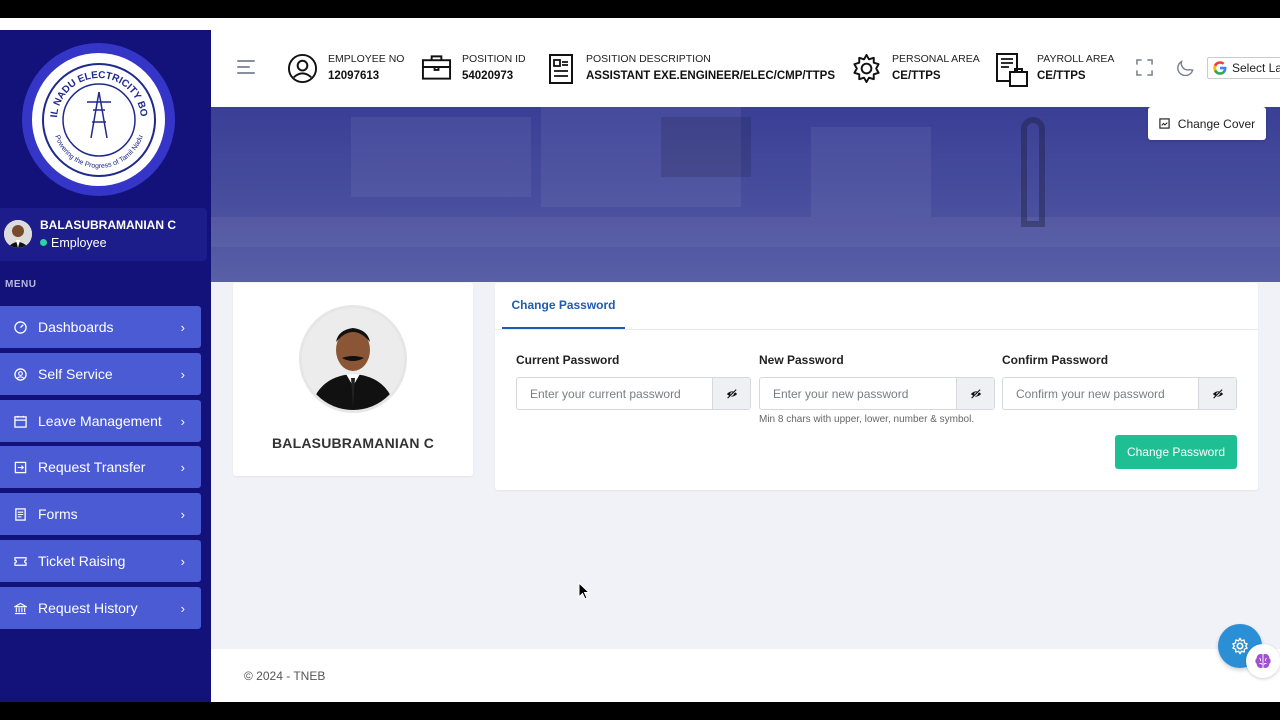 The height and width of the screenshot is (720, 1280). I want to click on calendar-icon, so click(20, 421).